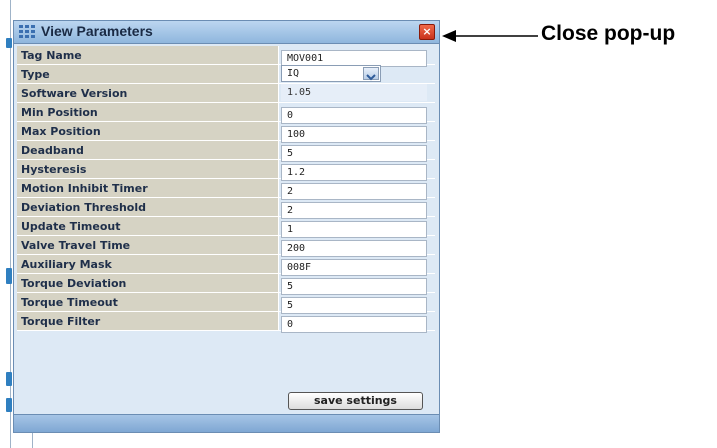  Describe the element at coordinates (148, 55) in the screenshot. I see `parameter-label: Tag Name` at that location.